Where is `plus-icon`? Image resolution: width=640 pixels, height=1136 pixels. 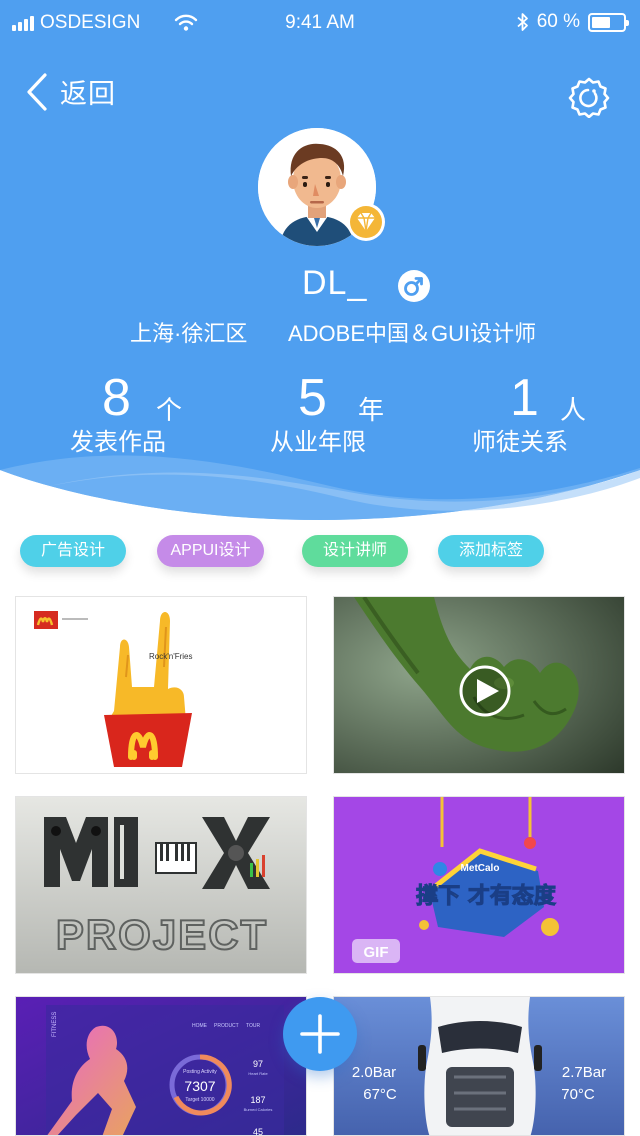
plus-icon is located at coordinates (320, 1034).